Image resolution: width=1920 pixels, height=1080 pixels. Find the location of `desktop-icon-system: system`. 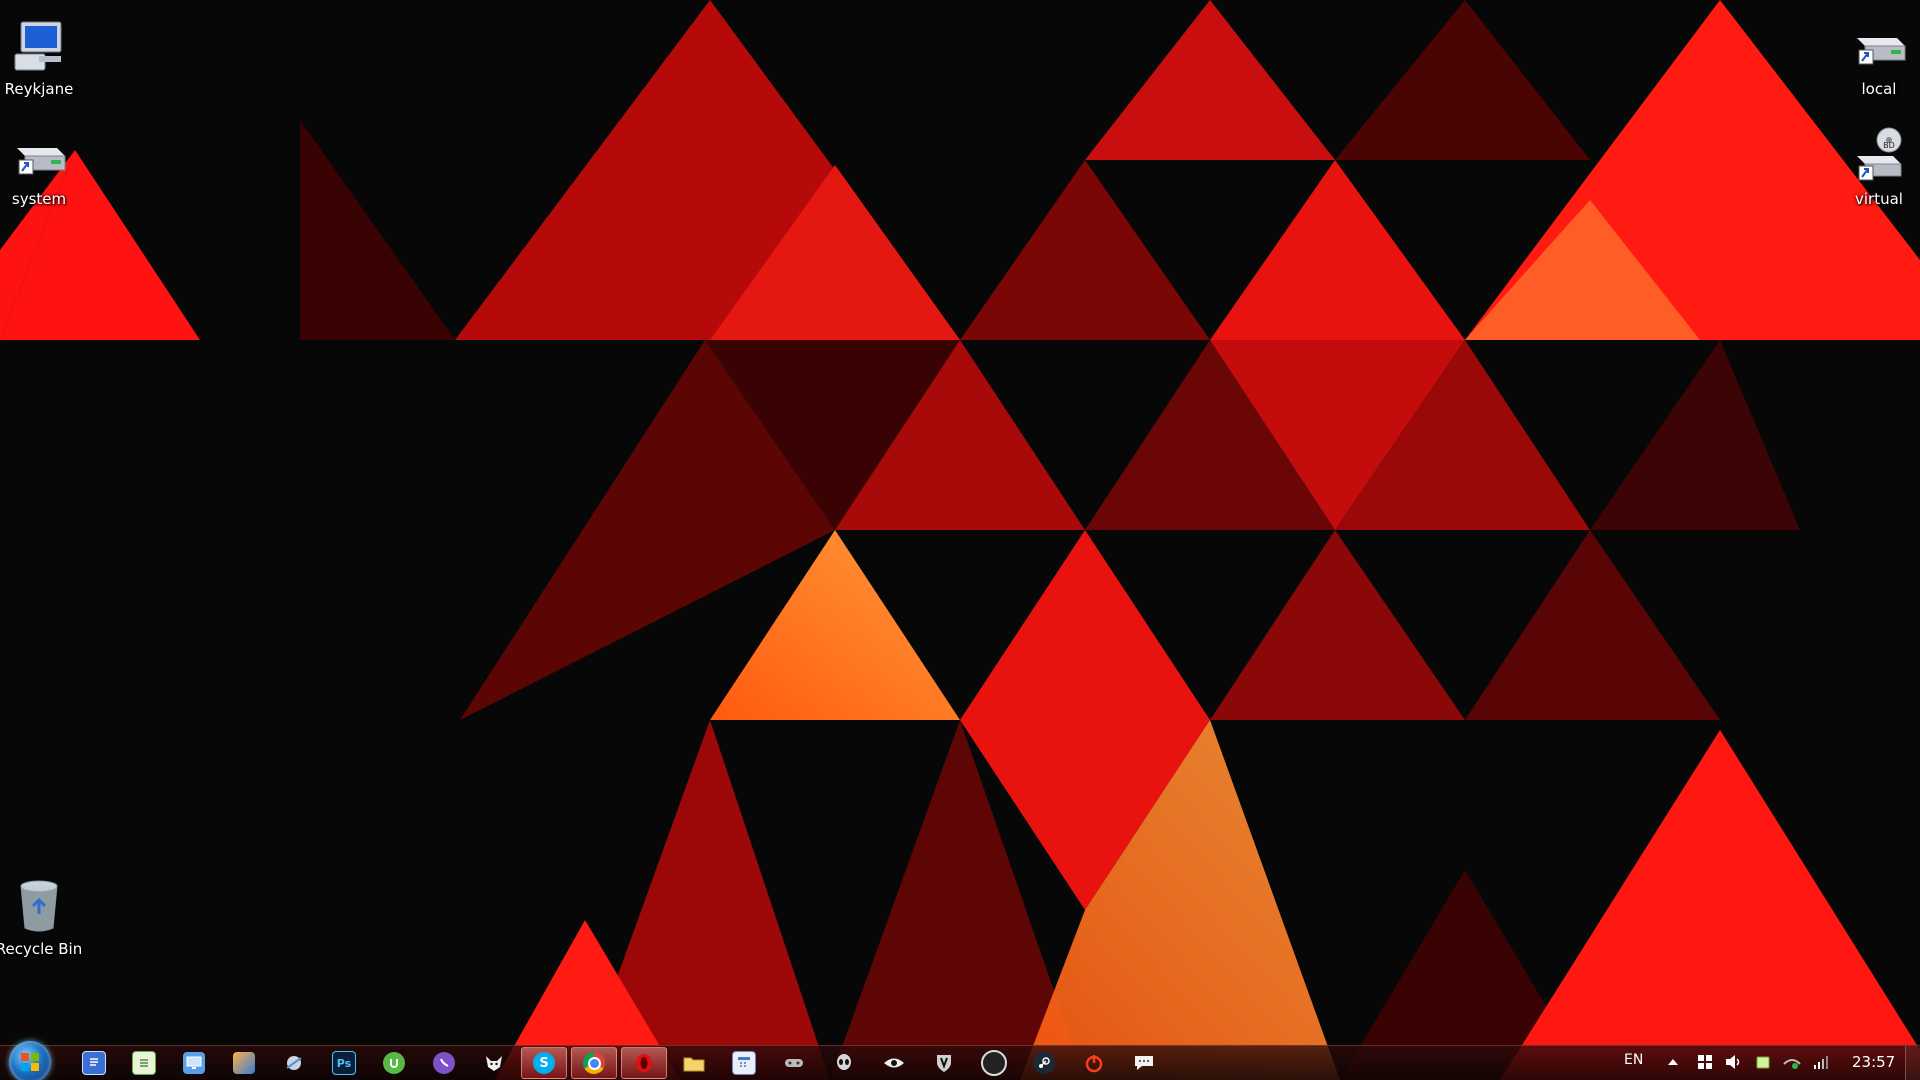

desktop-icon-system: system is located at coordinates (42, 167).